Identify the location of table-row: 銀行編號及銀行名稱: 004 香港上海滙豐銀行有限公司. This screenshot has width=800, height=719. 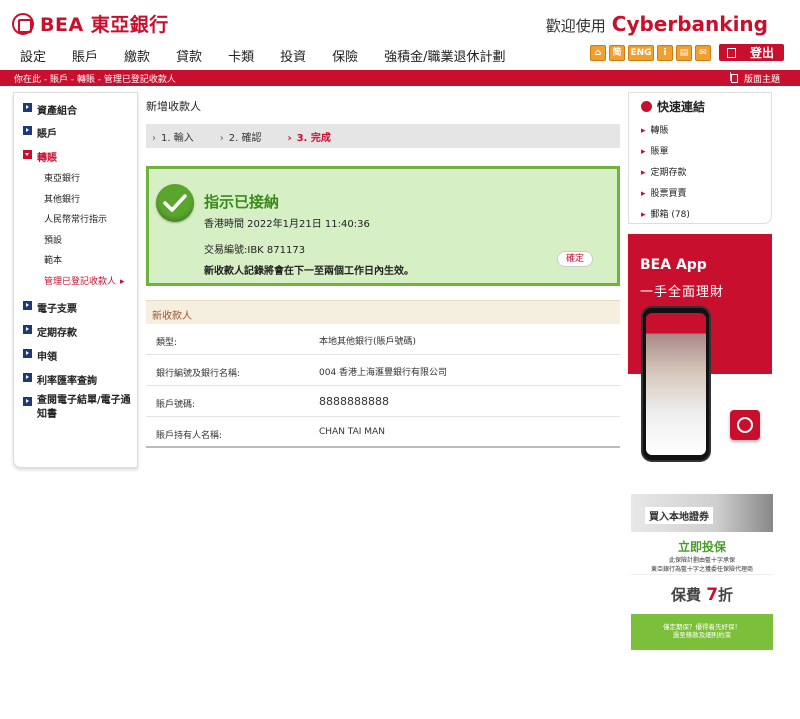
(383, 370).